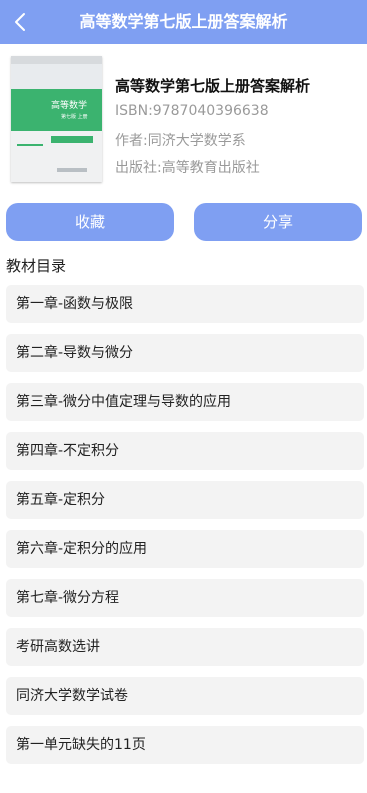  I want to click on book-publisher: 出版社:高等教育出版社, so click(187, 168).